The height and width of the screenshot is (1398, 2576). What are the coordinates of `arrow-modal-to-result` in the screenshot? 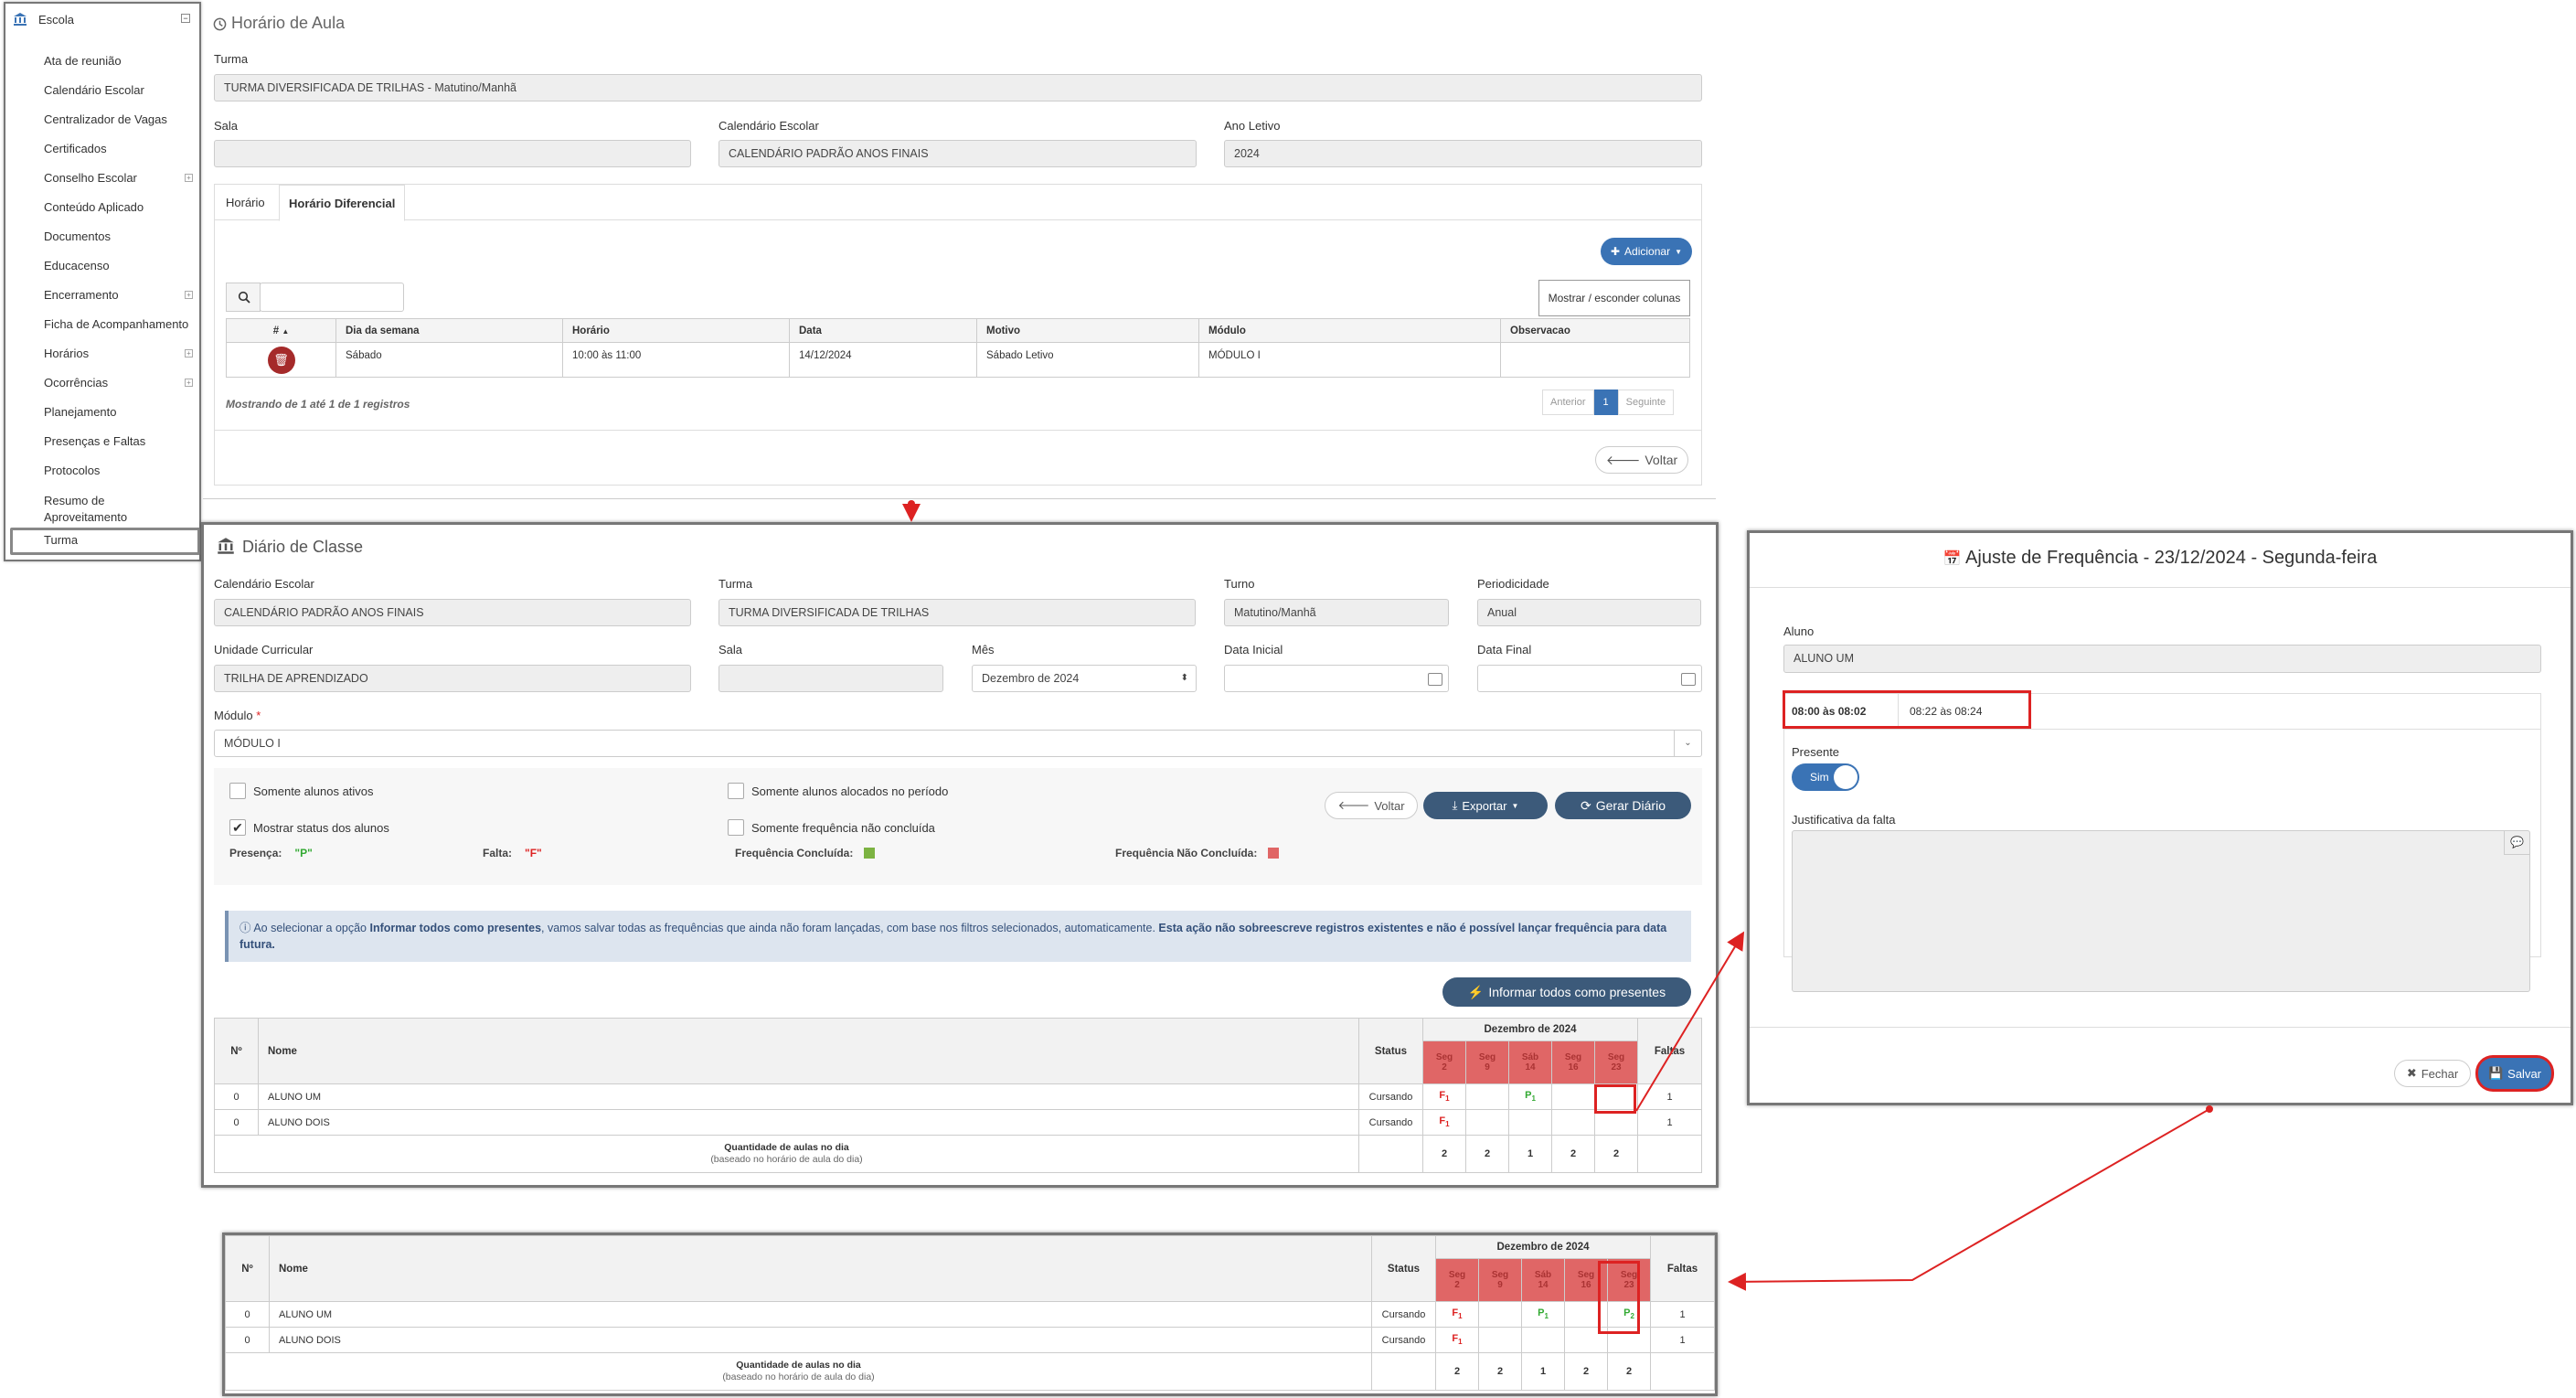 It's located at (1970, 1198).